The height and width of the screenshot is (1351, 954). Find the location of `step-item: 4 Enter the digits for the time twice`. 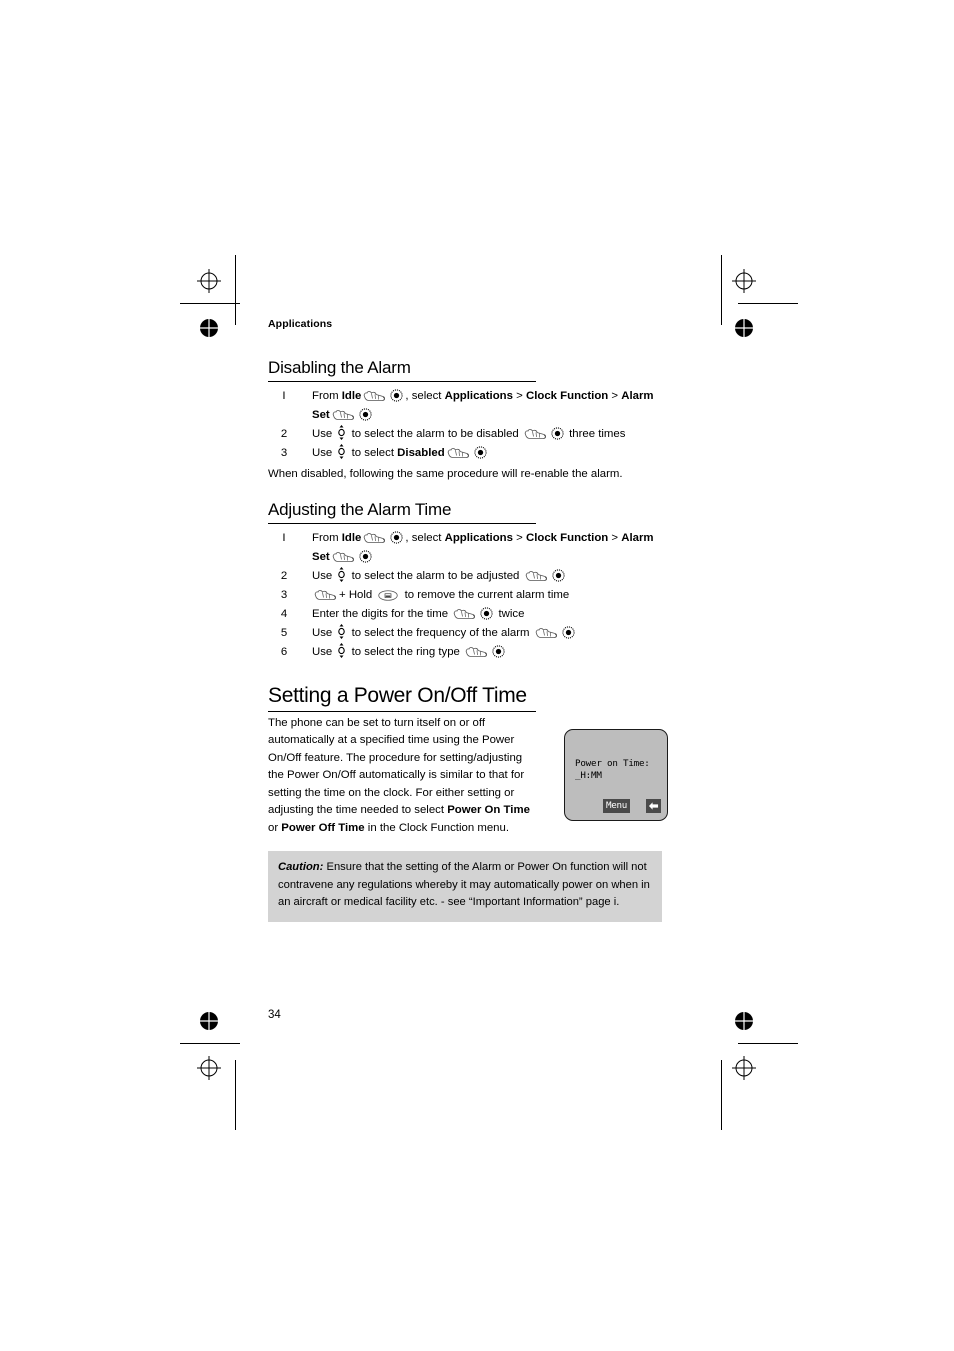

step-item: 4 Enter the digits for the time twice is located at coordinates (468, 614).